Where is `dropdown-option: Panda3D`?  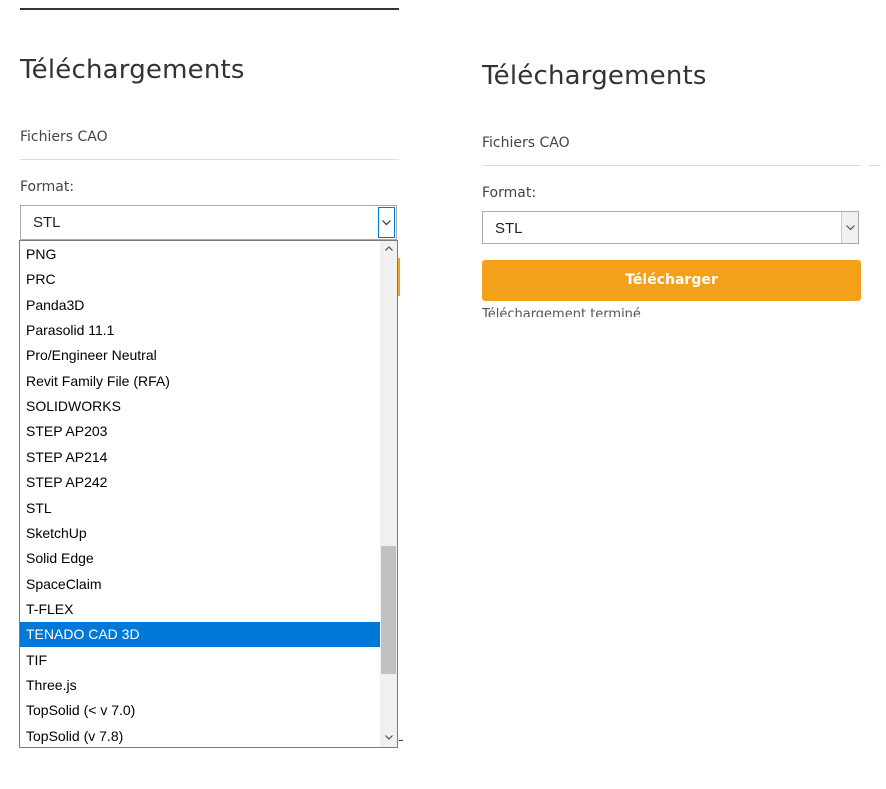
dropdown-option: Panda3D is located at coordinates (200, 305).